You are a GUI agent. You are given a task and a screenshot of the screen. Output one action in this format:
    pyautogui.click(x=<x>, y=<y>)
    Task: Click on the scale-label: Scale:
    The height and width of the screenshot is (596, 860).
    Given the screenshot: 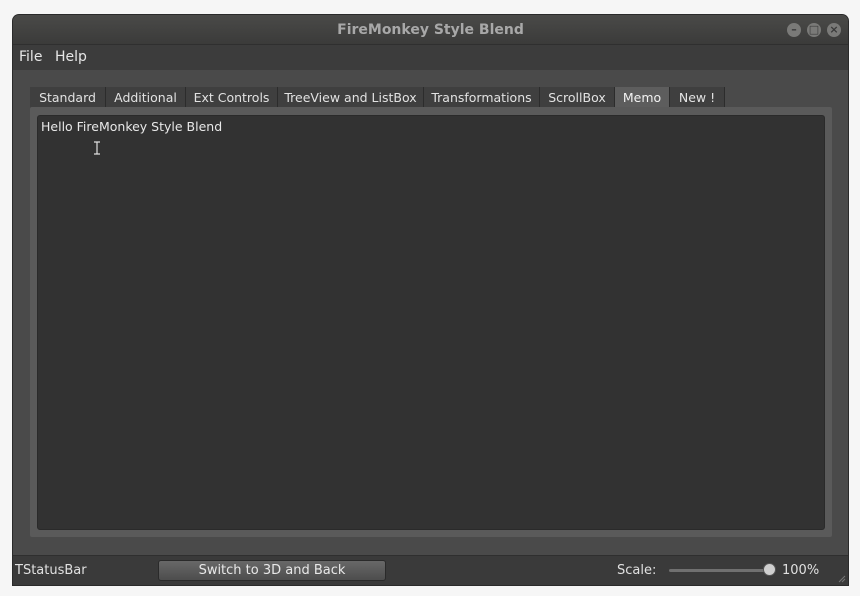 What is the action you would take?
    pyautogui.click(x=637, y=570)
    